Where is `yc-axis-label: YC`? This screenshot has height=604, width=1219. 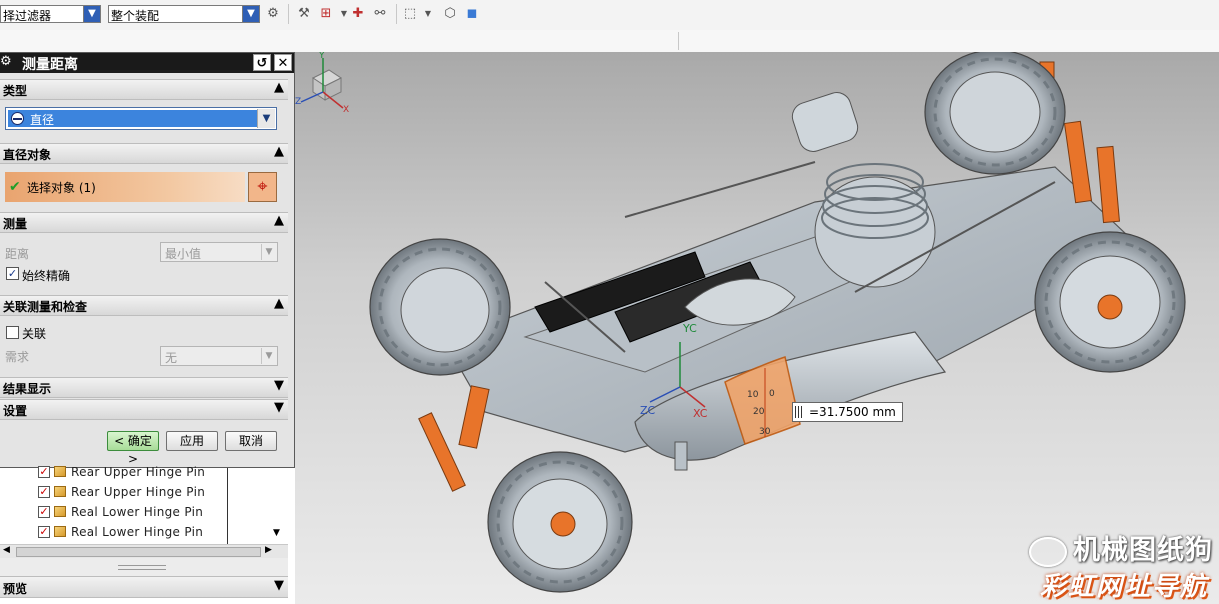
yc-axis-label: YC is located at coordinates (689, 328).